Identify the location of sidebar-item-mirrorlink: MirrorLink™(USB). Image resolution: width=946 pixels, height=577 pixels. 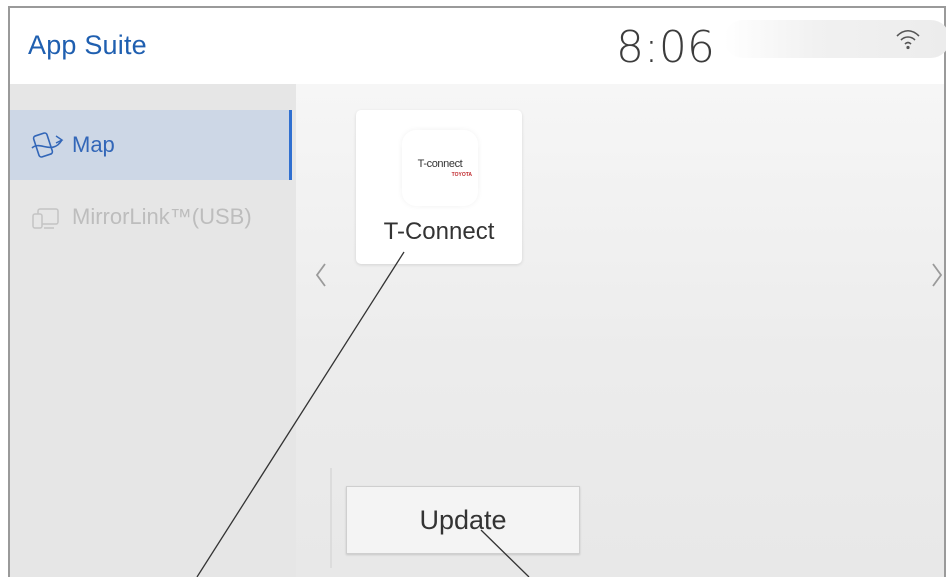
(151, 217).